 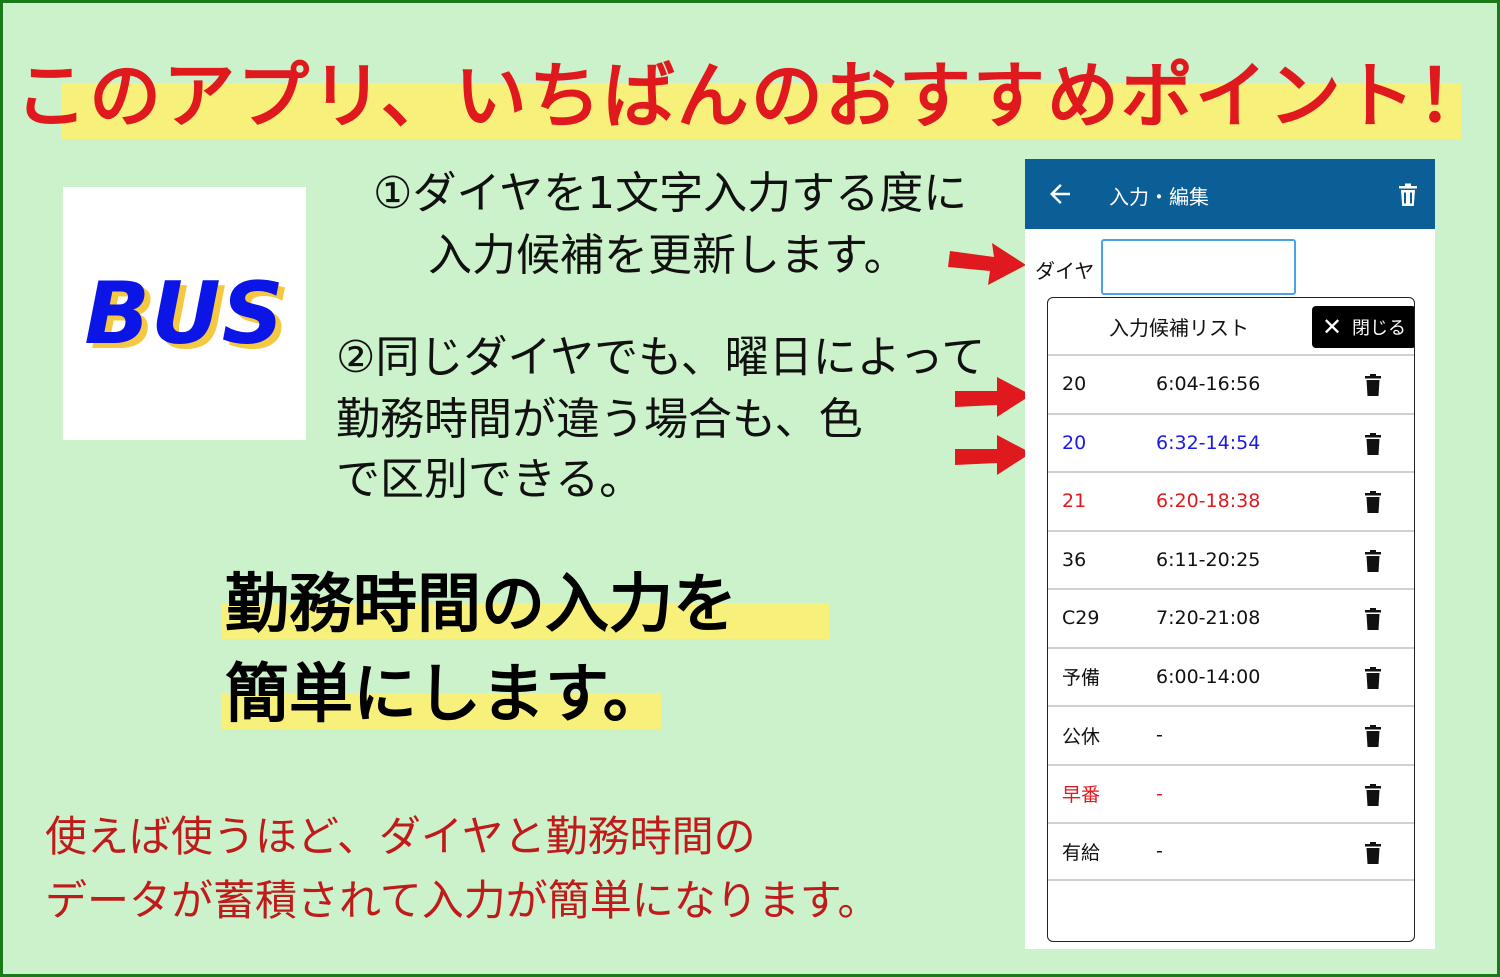 What do you see at coordinates (1060, 194) in the screenshot?
I see `back-arrow-icon` at bounding box center [1060, 194].